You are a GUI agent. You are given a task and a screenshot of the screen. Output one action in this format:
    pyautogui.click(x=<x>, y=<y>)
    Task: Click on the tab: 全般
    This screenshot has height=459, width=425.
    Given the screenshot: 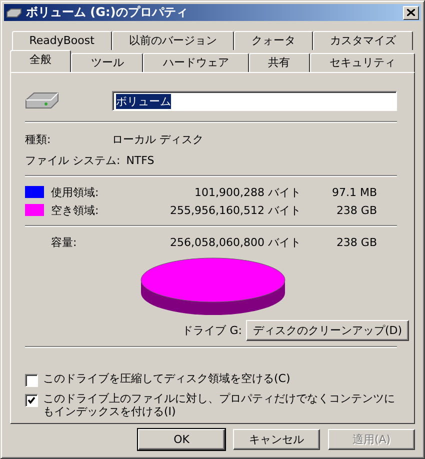 What is the action you would take?
    pyautogui.click(x=41, y=61)
    